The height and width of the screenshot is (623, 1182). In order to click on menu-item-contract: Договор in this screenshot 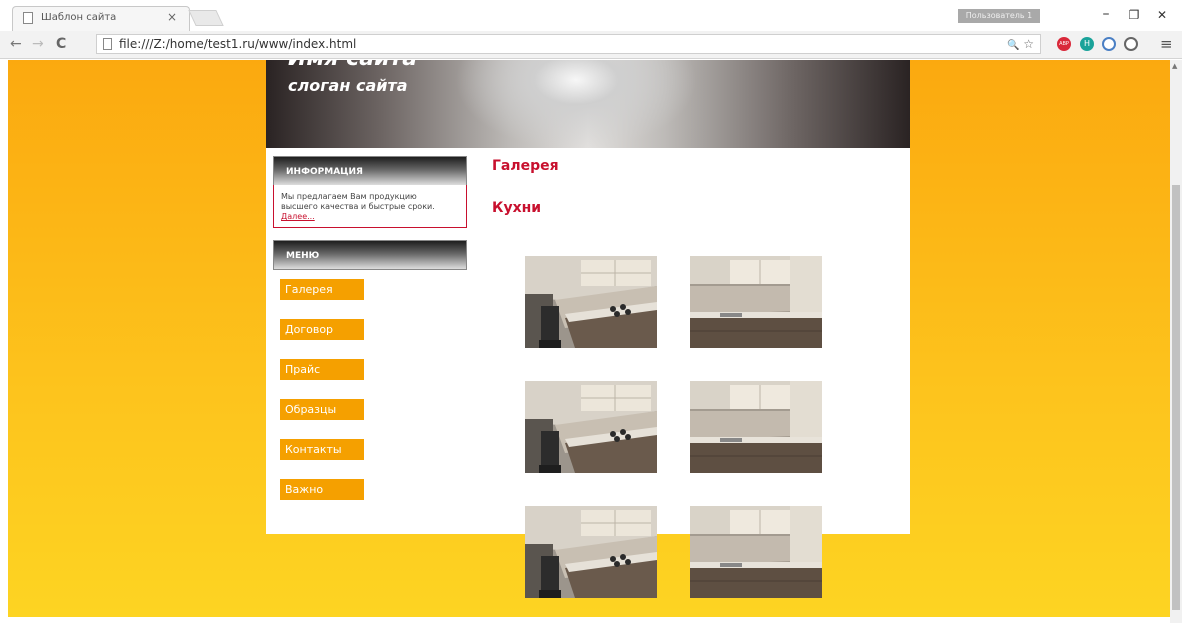, I will do `click(322, 329)`.